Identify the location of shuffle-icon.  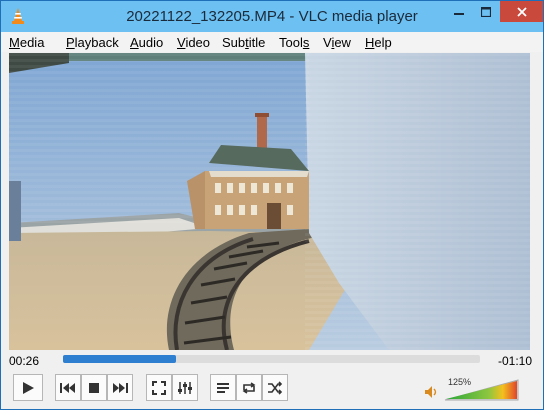
(275, 387).